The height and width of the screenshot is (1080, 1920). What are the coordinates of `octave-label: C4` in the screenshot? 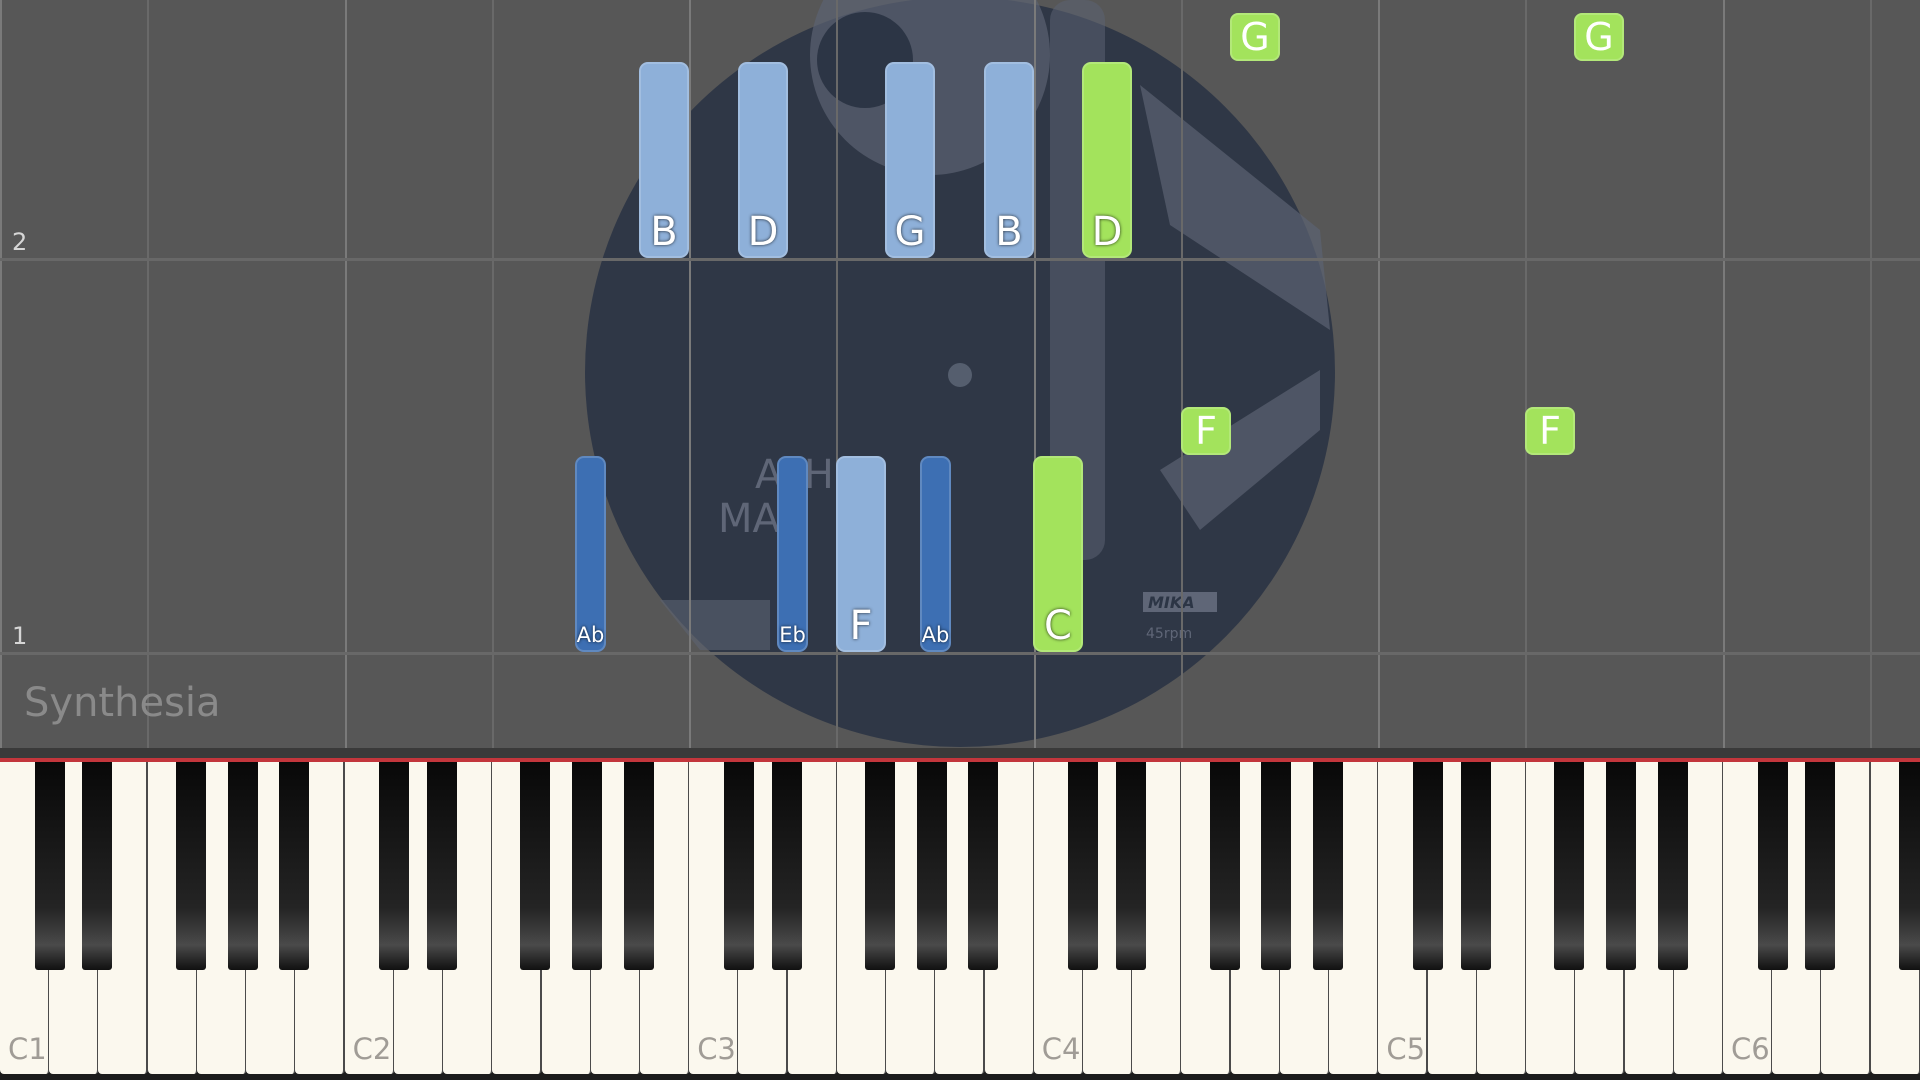 It's located at (1061, 1049).